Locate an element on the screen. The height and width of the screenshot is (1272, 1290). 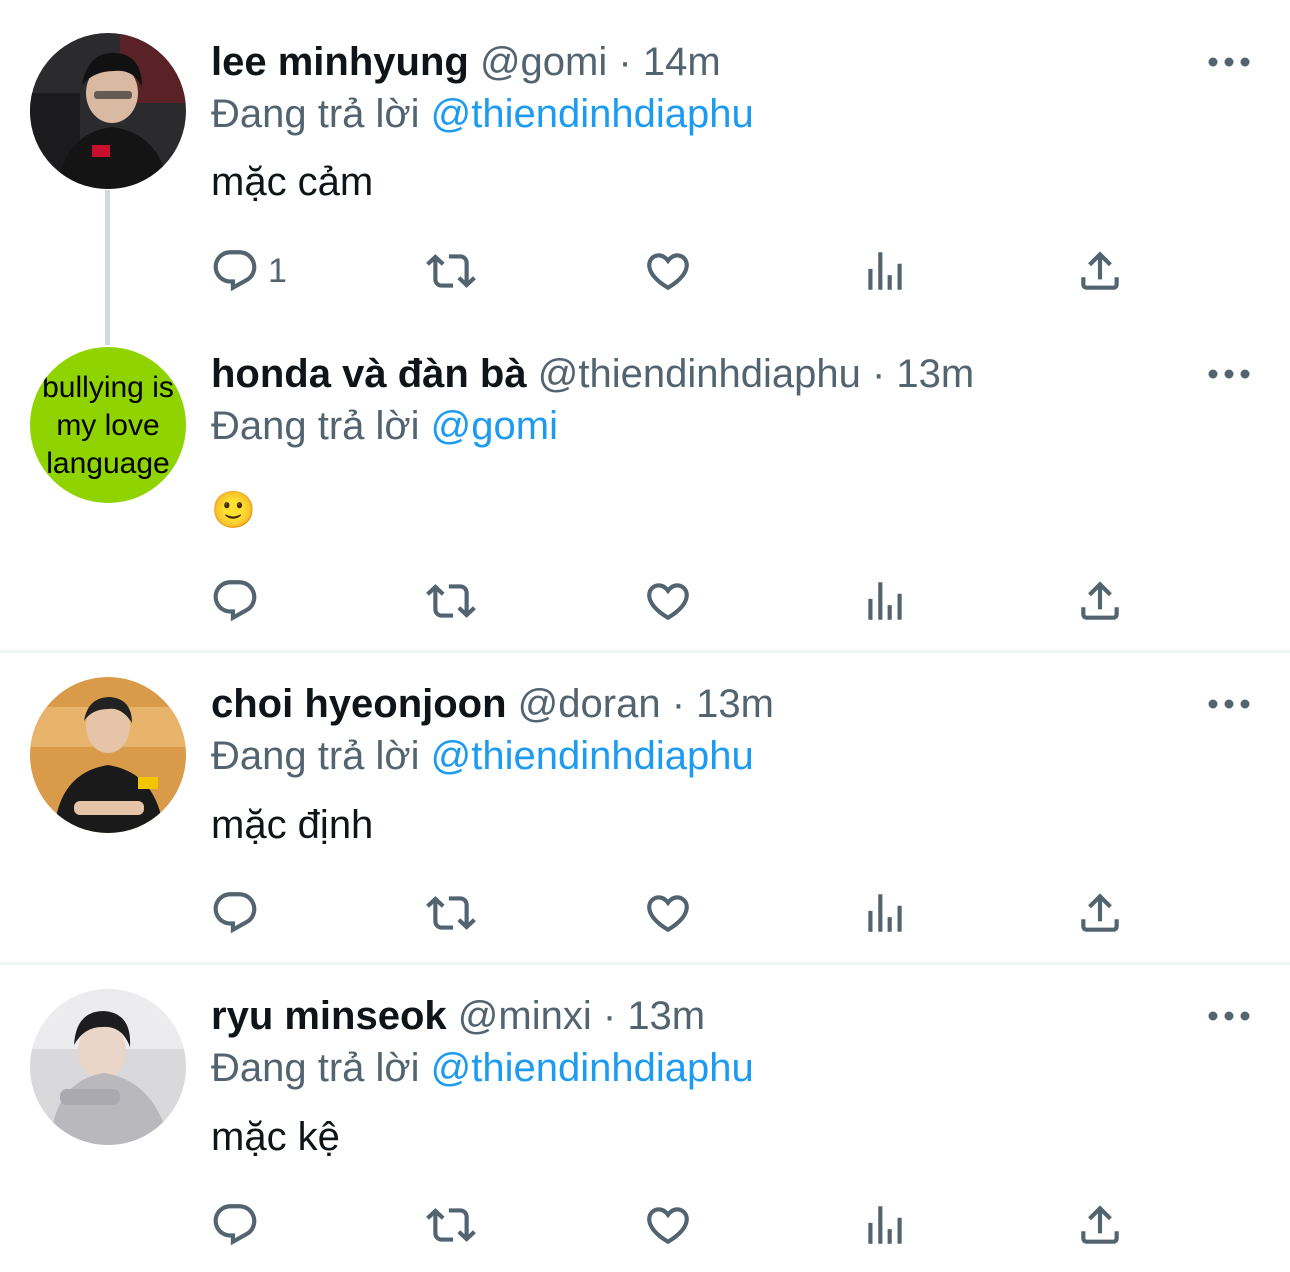
tweet-header: honda và đàn bà @thiendinhdiaphu · 13m is located at coordinates (592, 374).